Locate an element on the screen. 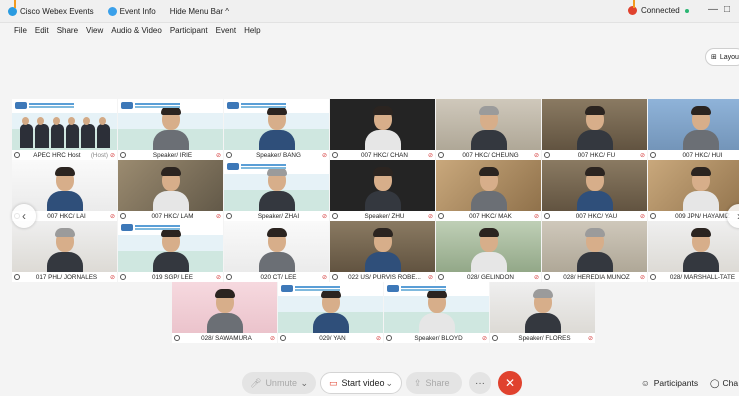  status-dot-icon is located at coordinates (686, 10).